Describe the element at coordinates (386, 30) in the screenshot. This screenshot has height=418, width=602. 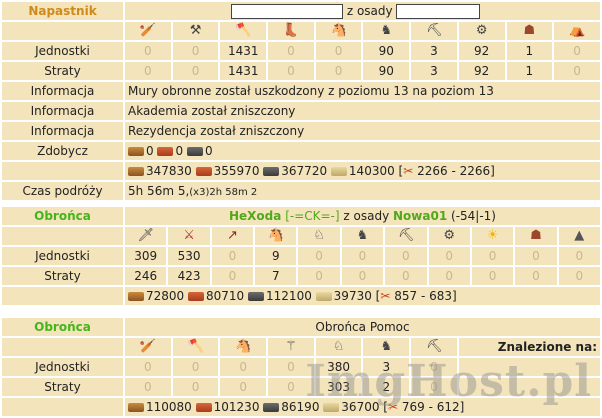
I see `armored-horse-icon: ♞` at that location.